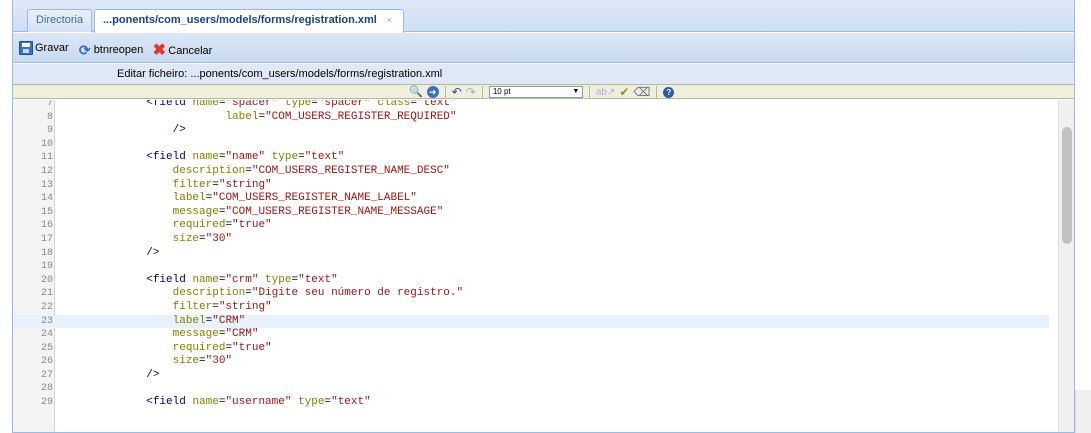 This screenshot has height=433, width=1091. I want to click on save-label: Gravar, so click(52, 48).